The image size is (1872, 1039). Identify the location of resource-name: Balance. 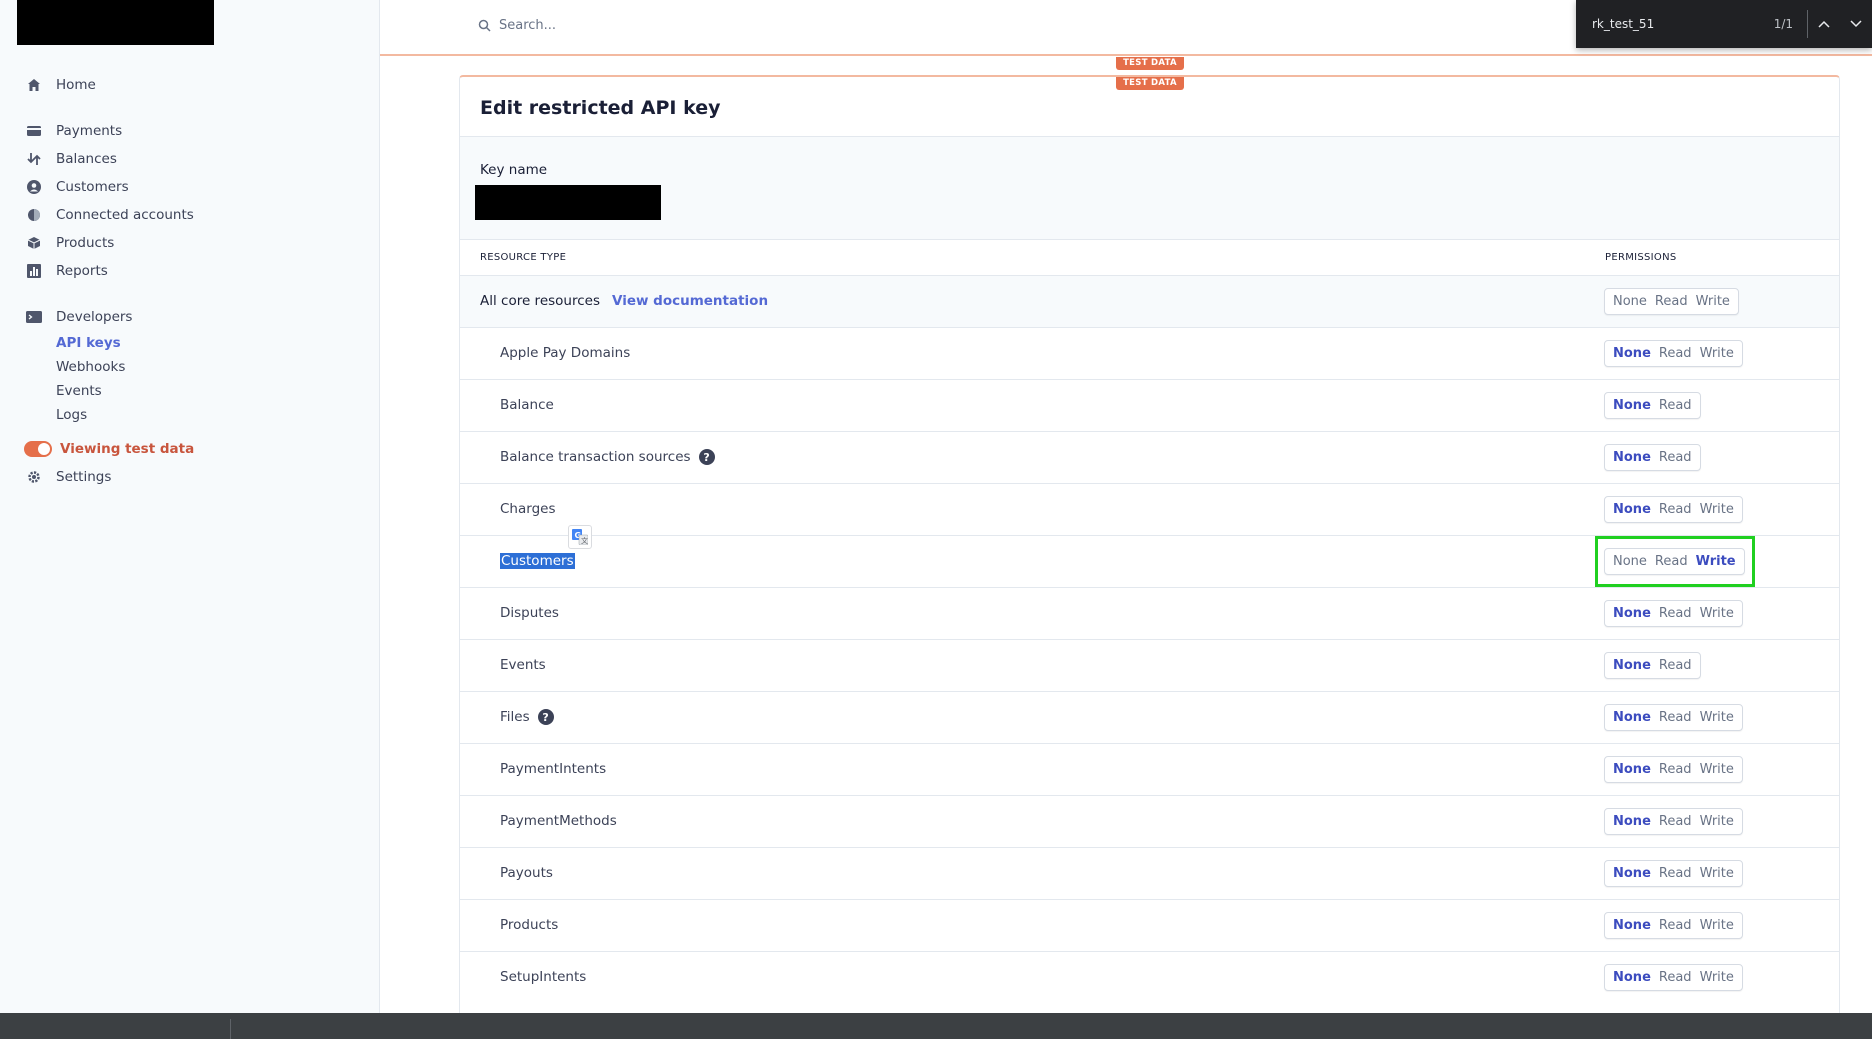
(527, 405).